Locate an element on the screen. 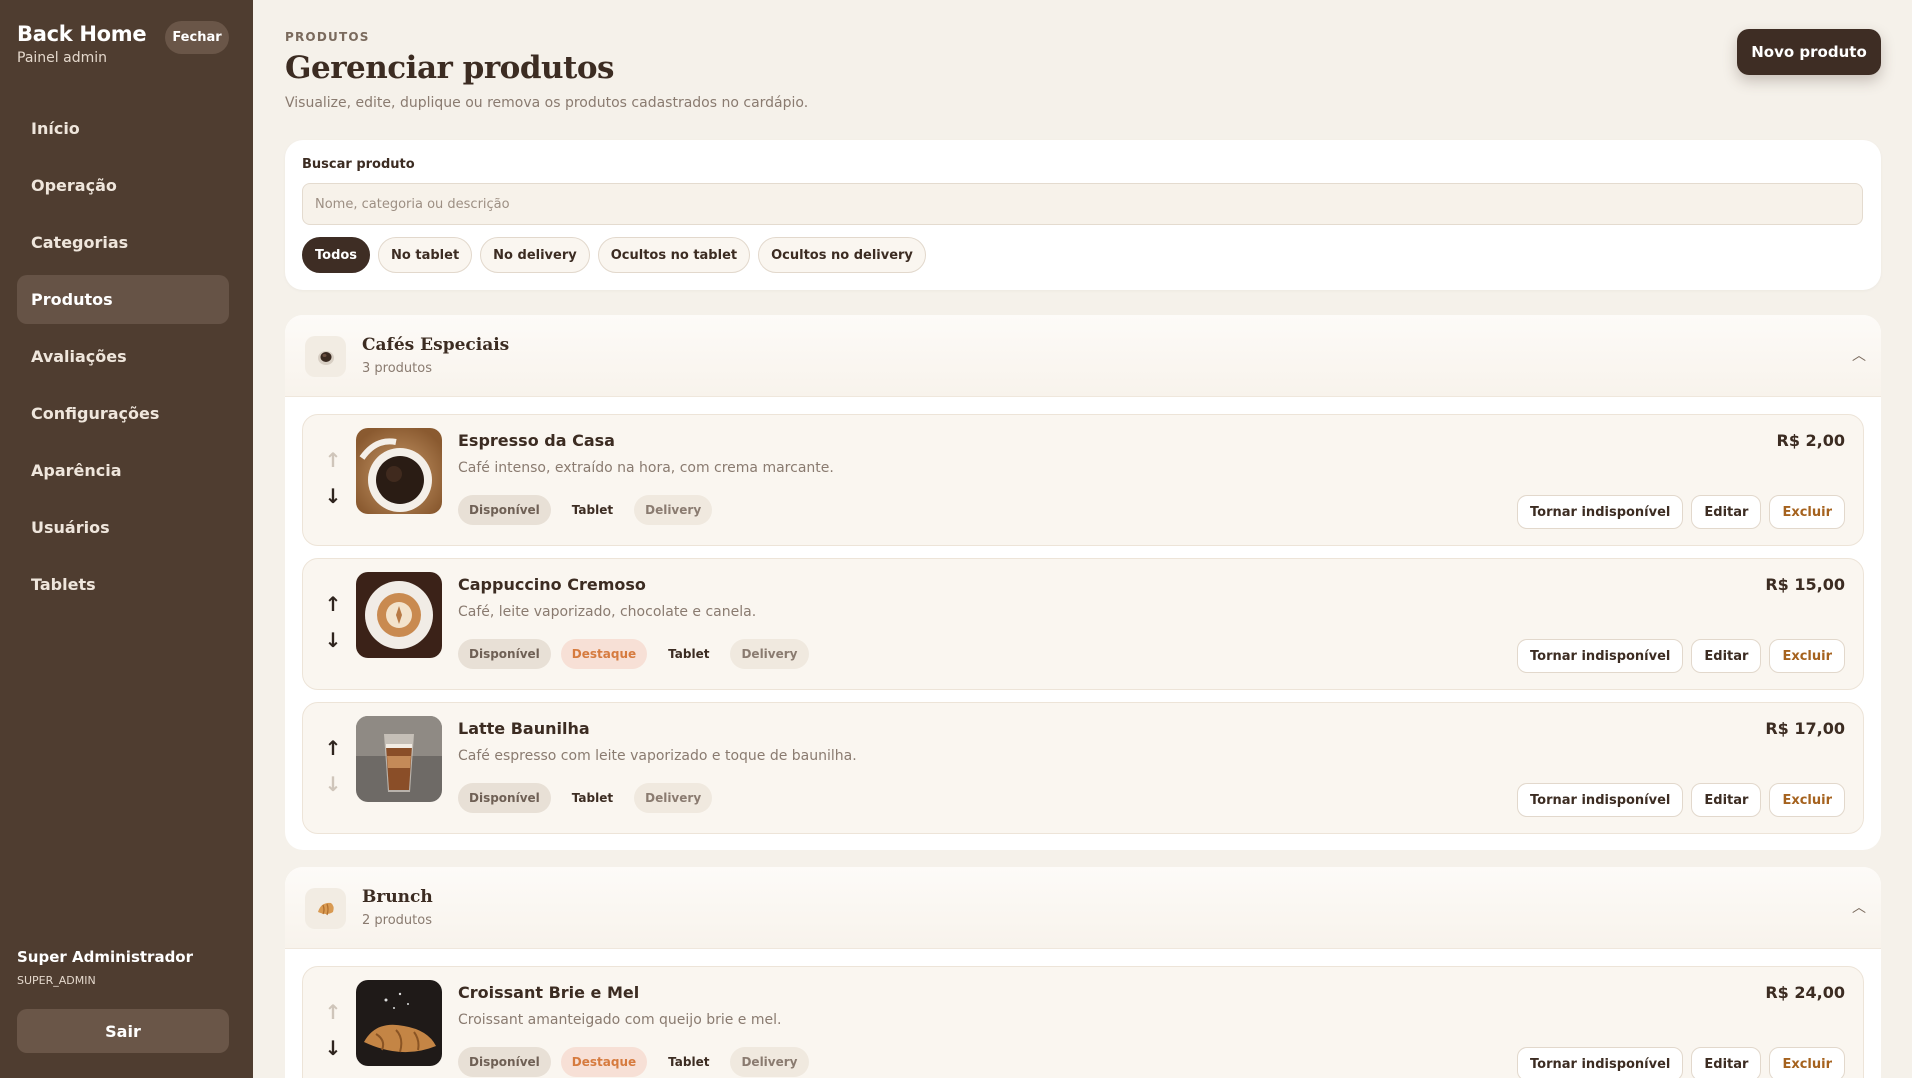 Image resolution: width=1912 pixels, height=1078 pixels. page-title: Gerenciar produtos is located at coordinates (450, 68).